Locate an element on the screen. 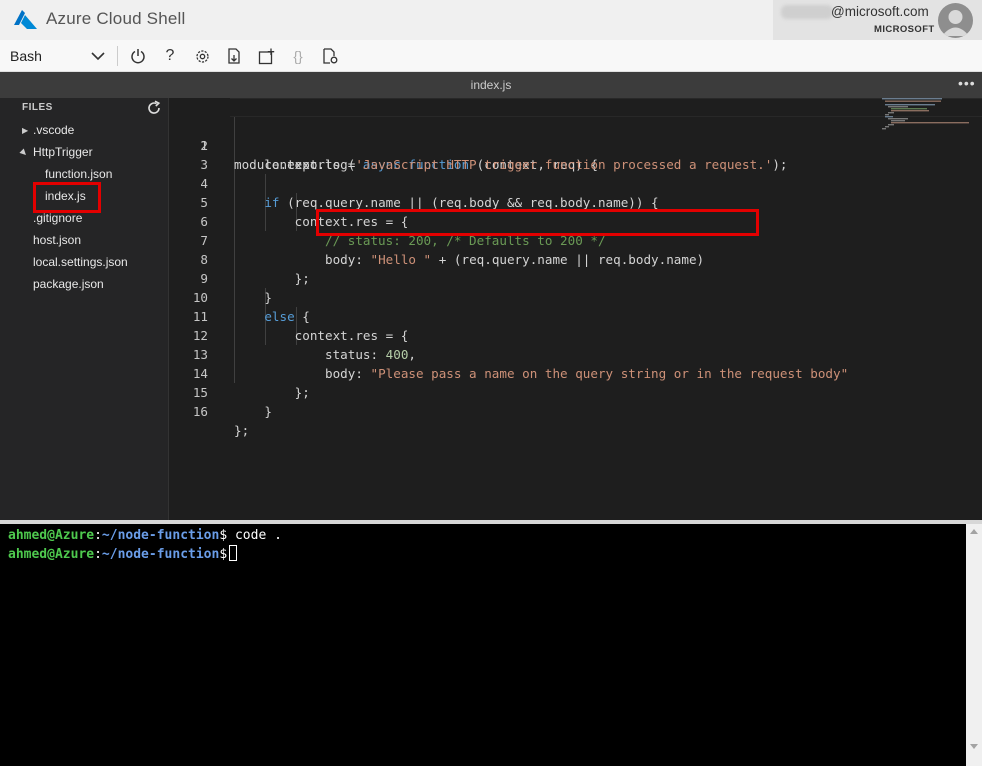 This screenshot has height=766, width=982. code-line: 10 else { is located at coordinates (576, 296).